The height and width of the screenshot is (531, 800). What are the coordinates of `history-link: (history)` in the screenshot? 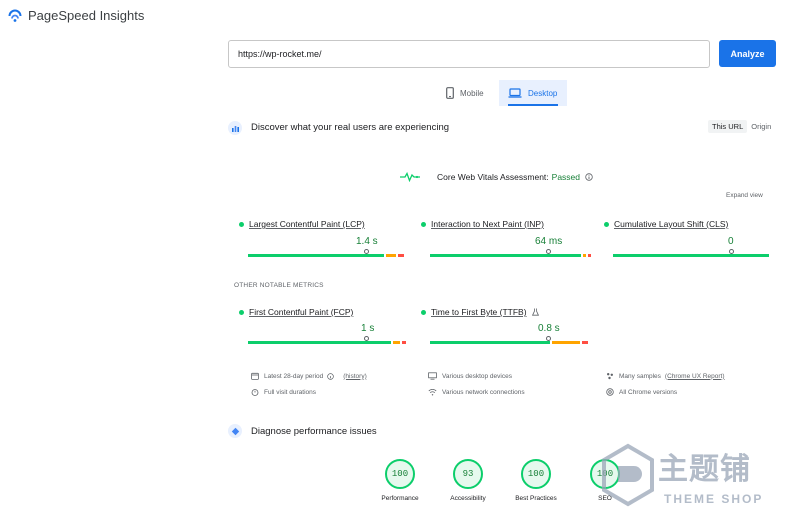 It's located at (354, 376).